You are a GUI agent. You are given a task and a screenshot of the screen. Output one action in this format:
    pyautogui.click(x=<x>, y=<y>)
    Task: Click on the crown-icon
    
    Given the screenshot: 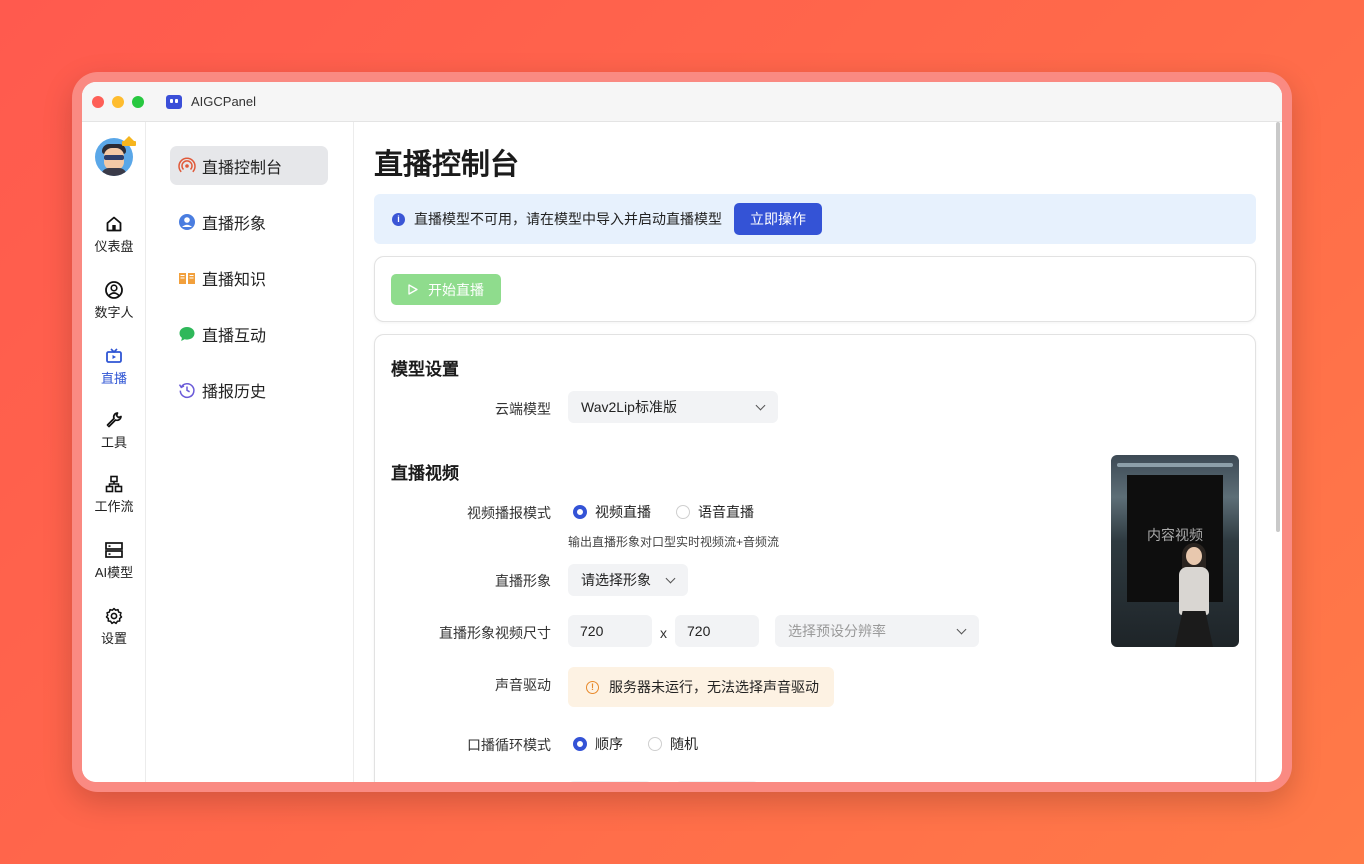 What is the action you would take?
    pyautogui.click(x=129, y=141)
    